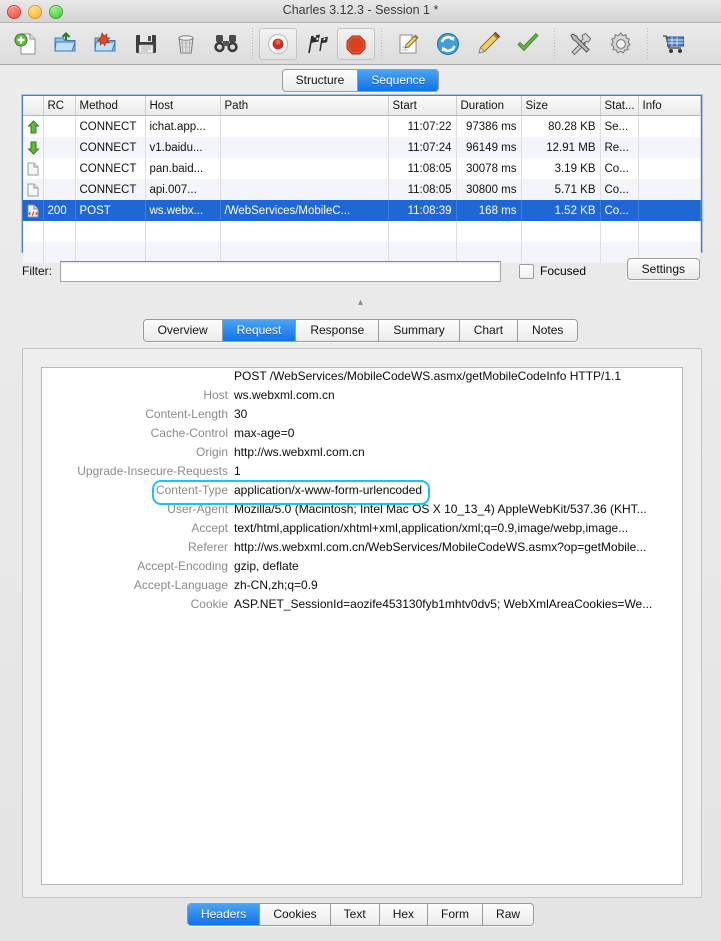 Image resolution: width=721 pixels, height=941 pixels. I want to click on cart-icon, so click(674, 44).